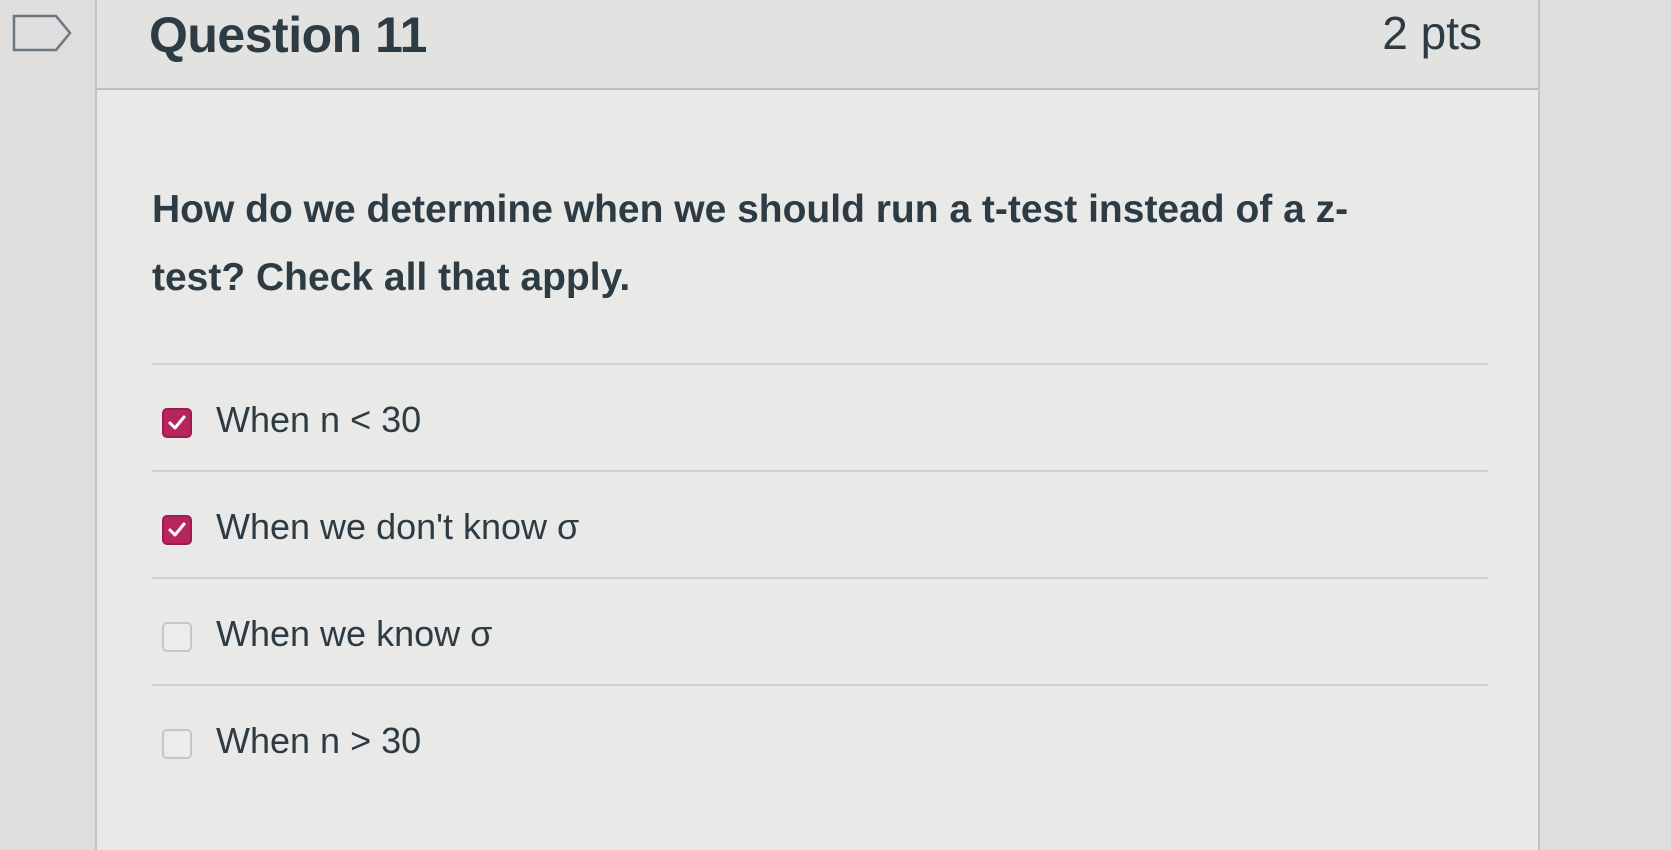  I want to click on question-points: 2 pts, so click(1432, 33).